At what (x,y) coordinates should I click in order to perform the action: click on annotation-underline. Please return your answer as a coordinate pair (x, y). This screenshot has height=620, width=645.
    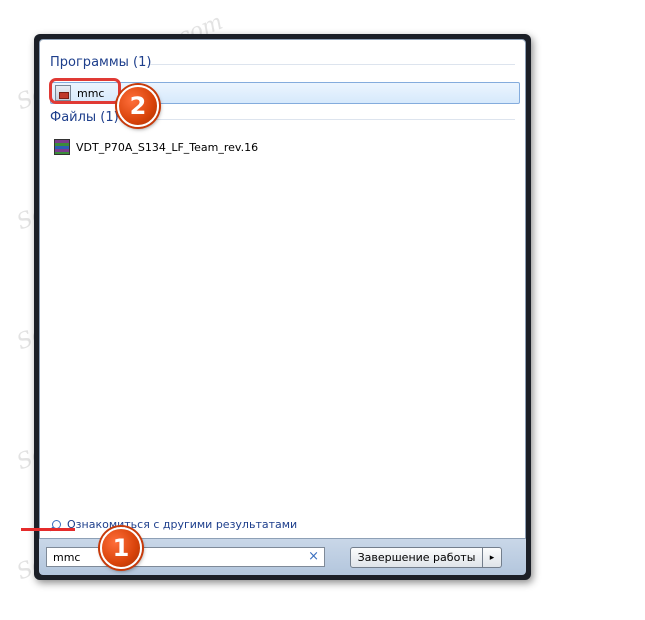
    Looking at the image, I should click on (48, 529).